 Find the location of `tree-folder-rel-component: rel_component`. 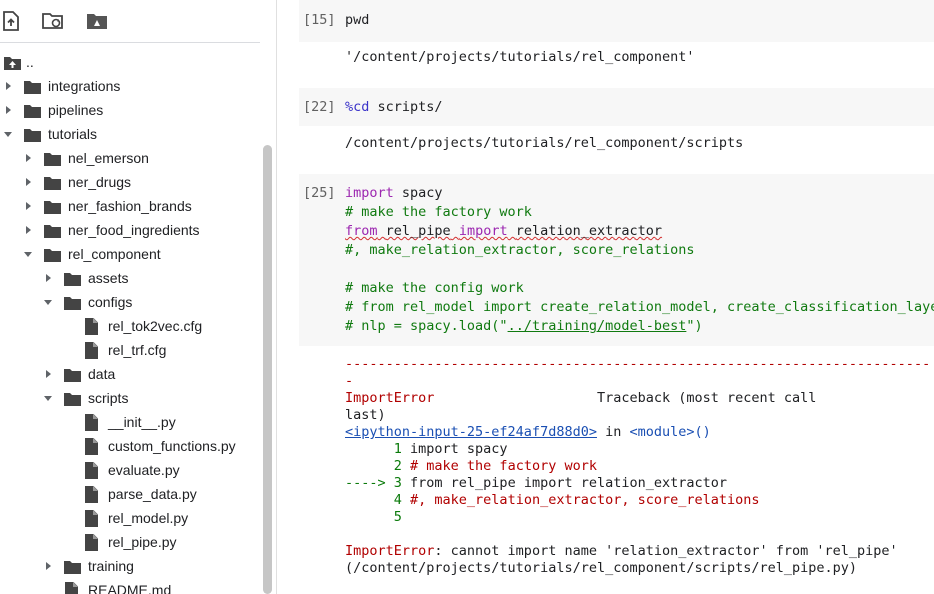

tree-folder-rel-component: rel_component is located at coordinates (130, 254).